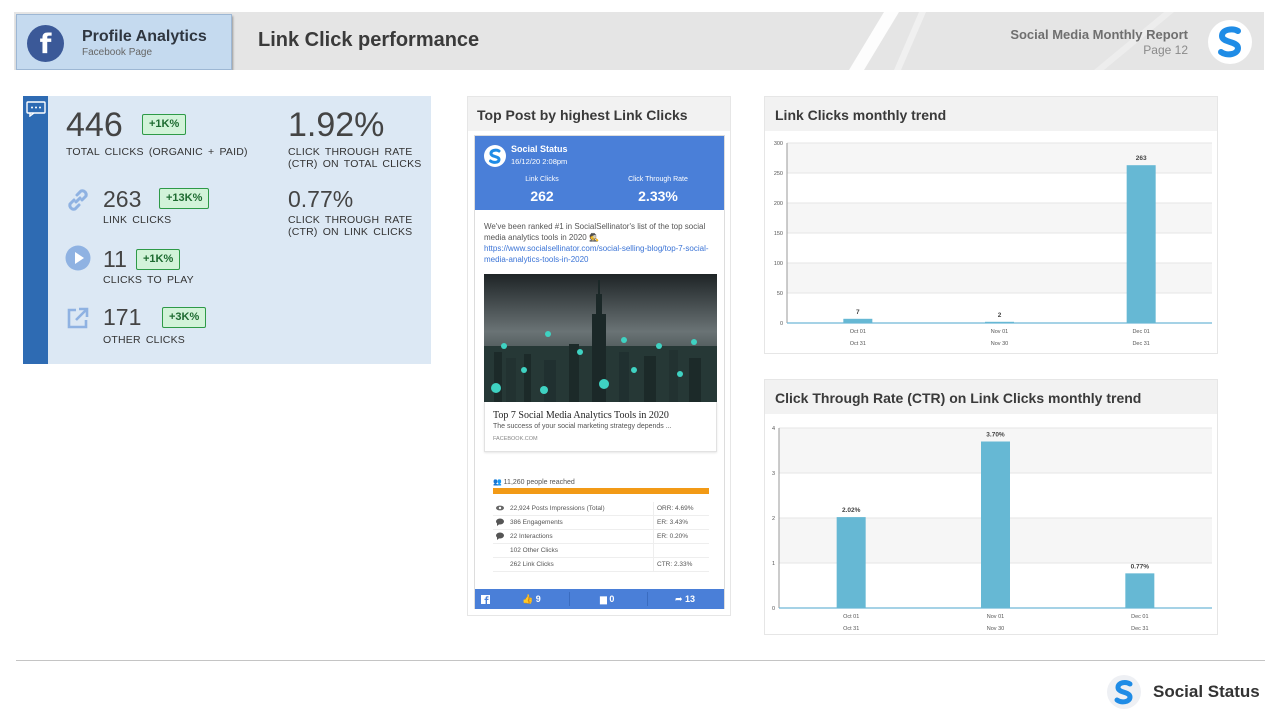 The width and height of the screenshot is (1280, 720). What do you see at coordinates (612, 599) in the screenshot?
I see `comments-count: 0` at bounding box center [612, 599].